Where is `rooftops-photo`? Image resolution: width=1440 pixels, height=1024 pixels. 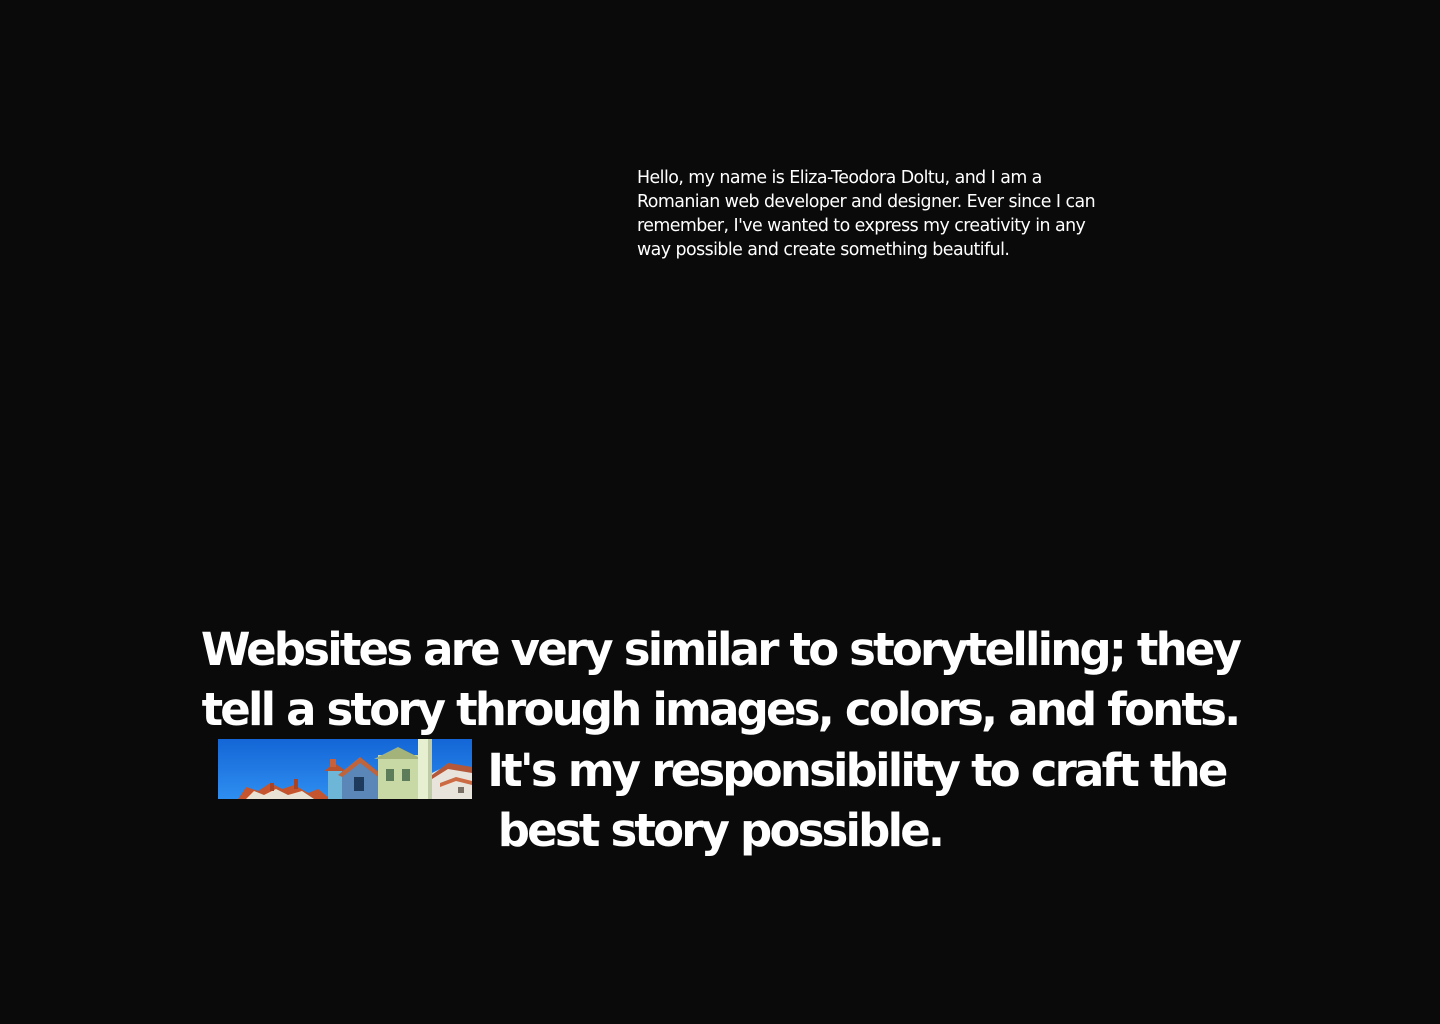 rooftops-photo is located at coordinates (345, 769).